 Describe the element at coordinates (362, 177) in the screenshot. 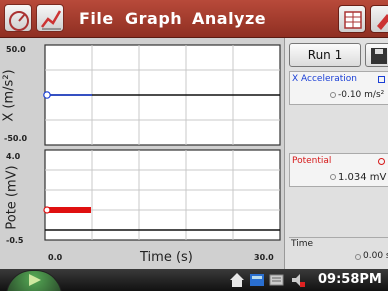

I see `potential-value: 1.034 mV` at that location.